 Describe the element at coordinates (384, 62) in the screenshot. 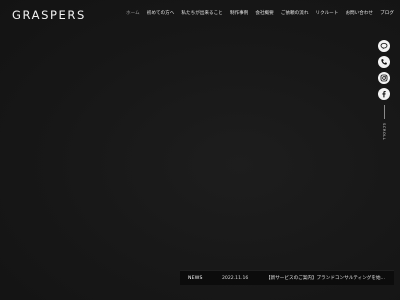

I see `phone-icon` at that location.